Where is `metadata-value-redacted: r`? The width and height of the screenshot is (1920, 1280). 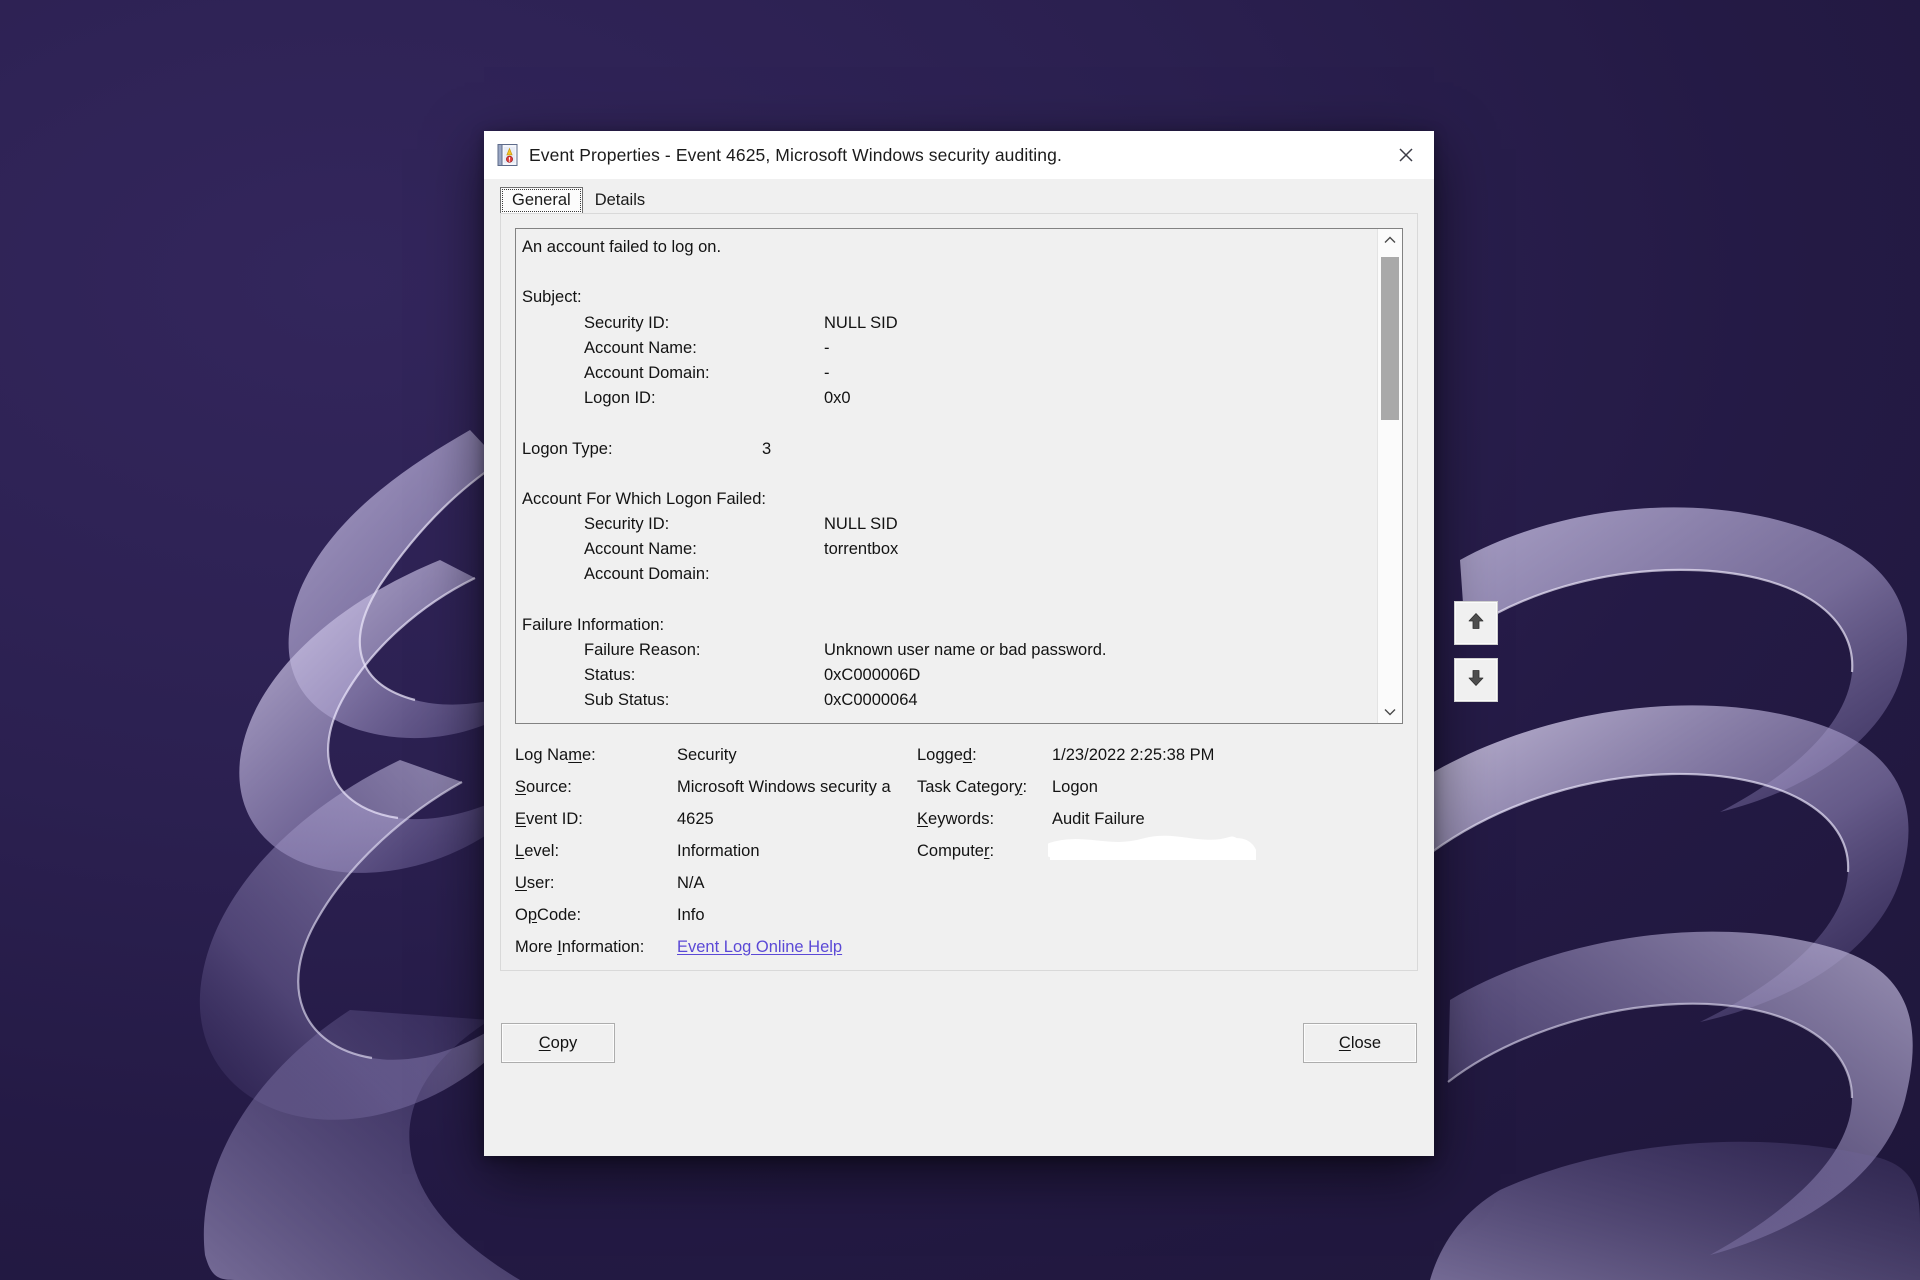
metadata-value-redacted: r is located at coordinates (1152, 848).